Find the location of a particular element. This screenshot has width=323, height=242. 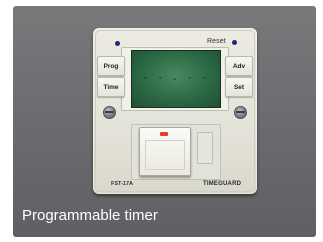

brand-label: TIMEGUARD is located at coordinates (222, 184).